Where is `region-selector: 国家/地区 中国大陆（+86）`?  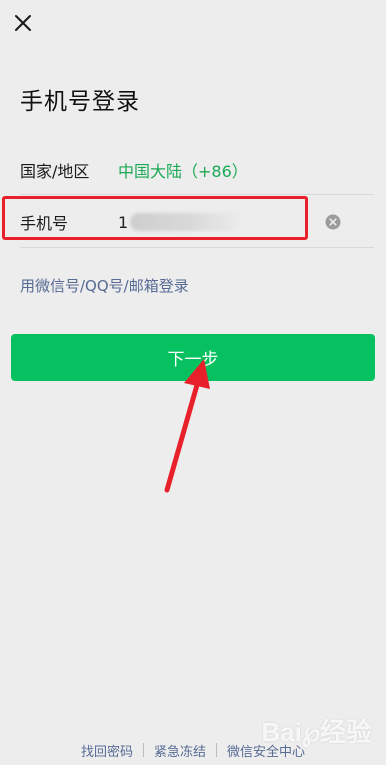 region-selector: 国家/地区 中国大陆（+86） is located at coordinates (197, 170).